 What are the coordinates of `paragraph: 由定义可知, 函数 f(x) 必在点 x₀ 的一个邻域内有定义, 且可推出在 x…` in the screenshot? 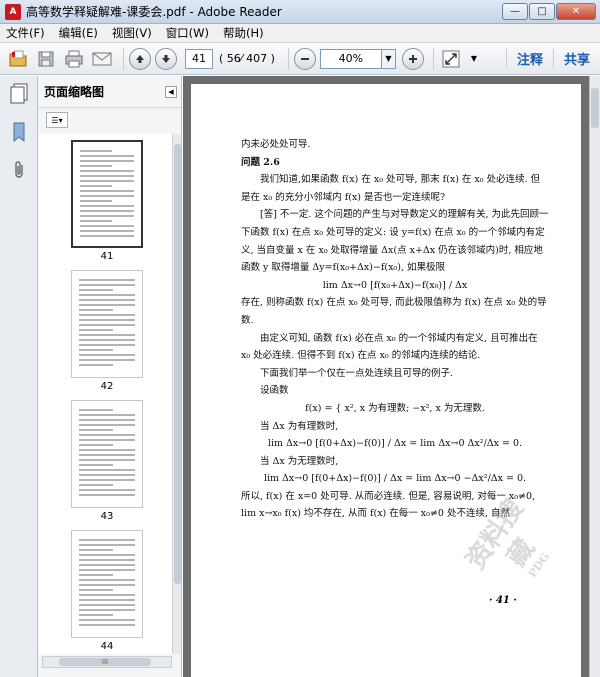 It's located at (389, 347).